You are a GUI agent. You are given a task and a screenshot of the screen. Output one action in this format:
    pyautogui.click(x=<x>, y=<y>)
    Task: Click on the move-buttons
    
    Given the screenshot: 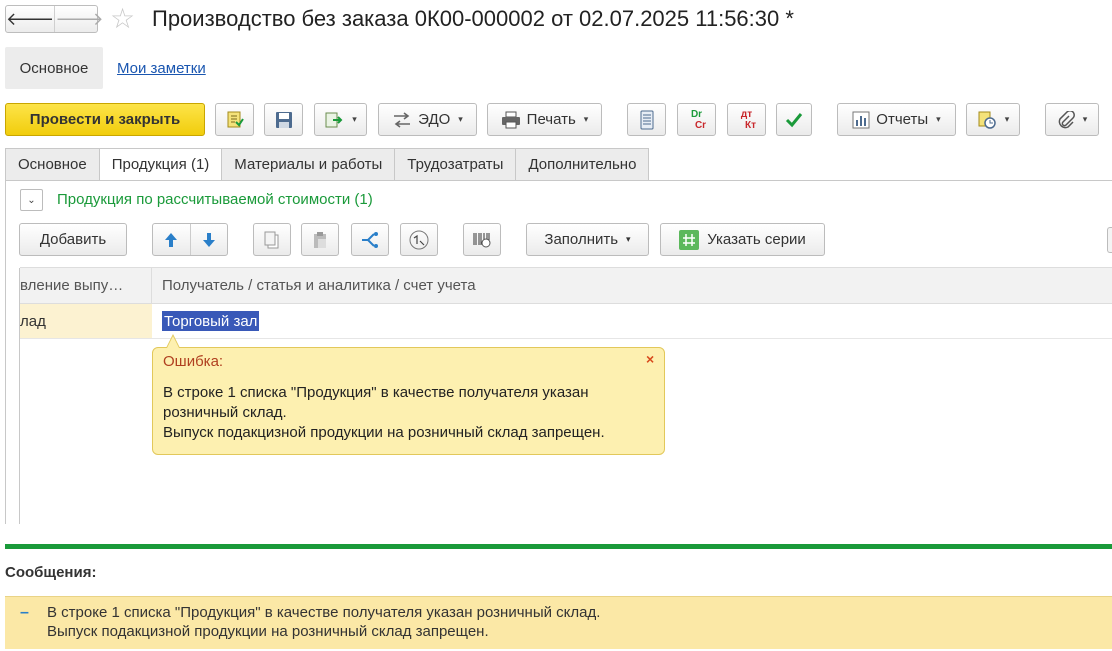 What is the action you would take?
    pyautogui.click(x=190, y=239)
    